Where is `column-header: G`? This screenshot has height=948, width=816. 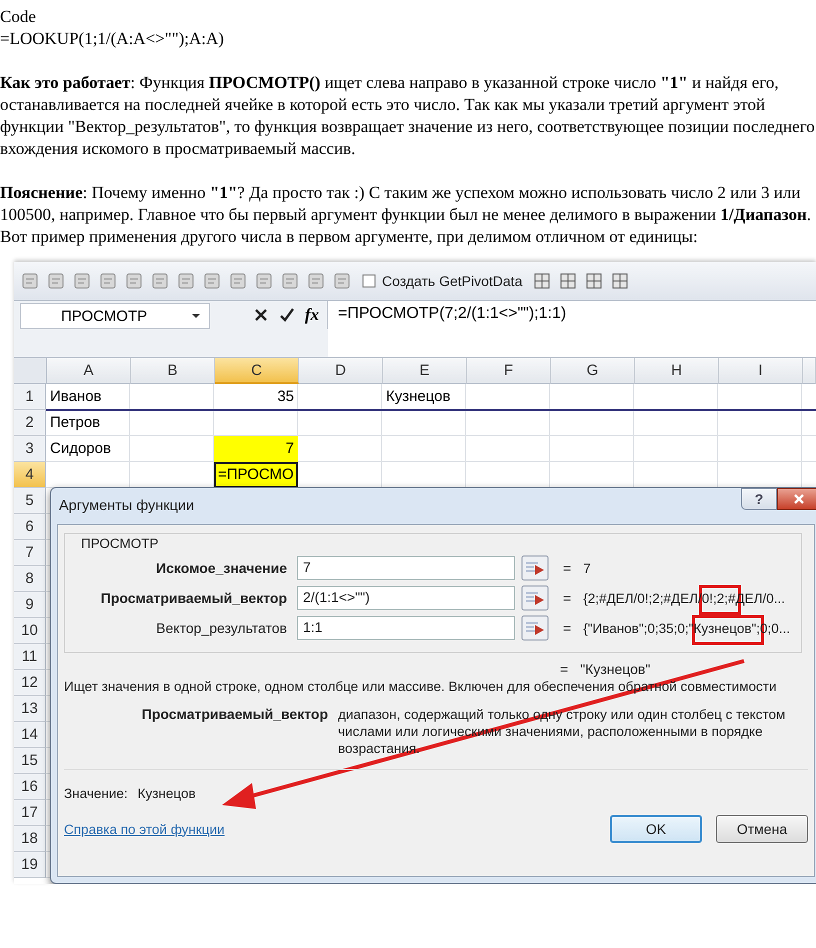
column-header: G is located at coordinates (593, 371).